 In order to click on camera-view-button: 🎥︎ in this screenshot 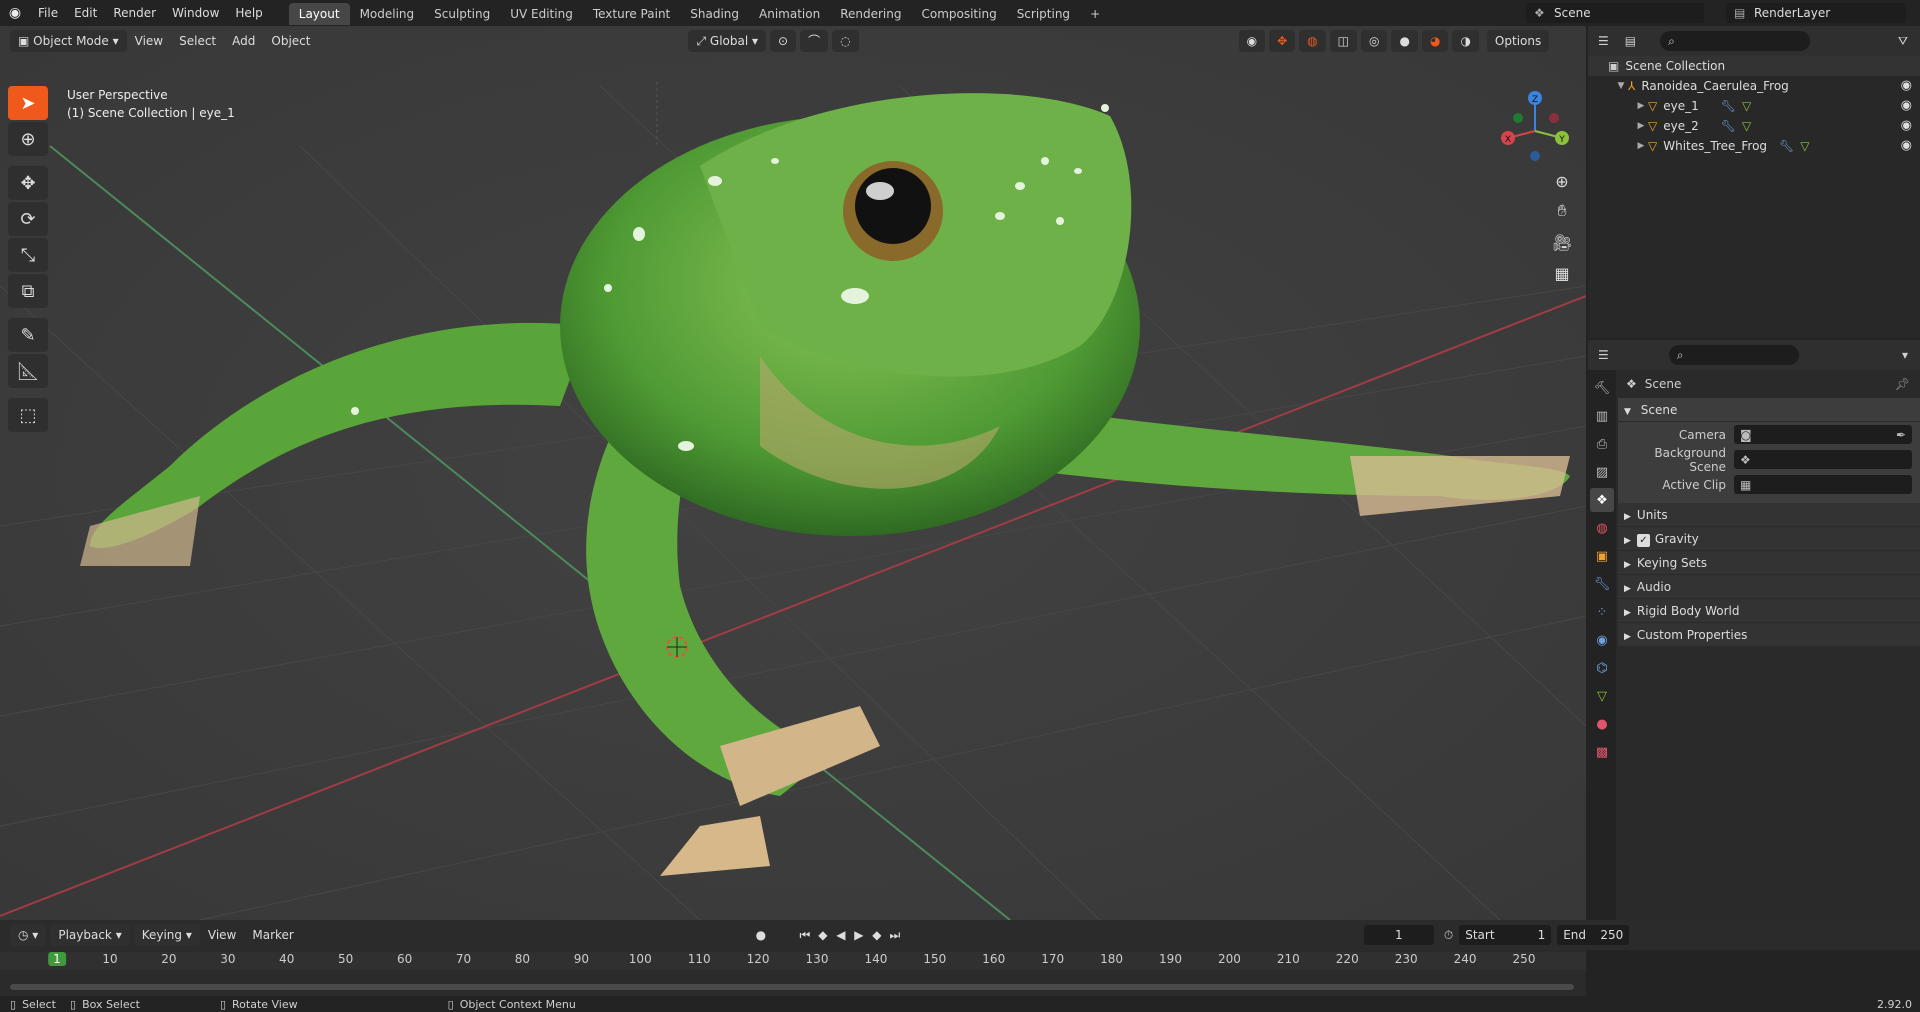, I will do `click(1562, 242)`.